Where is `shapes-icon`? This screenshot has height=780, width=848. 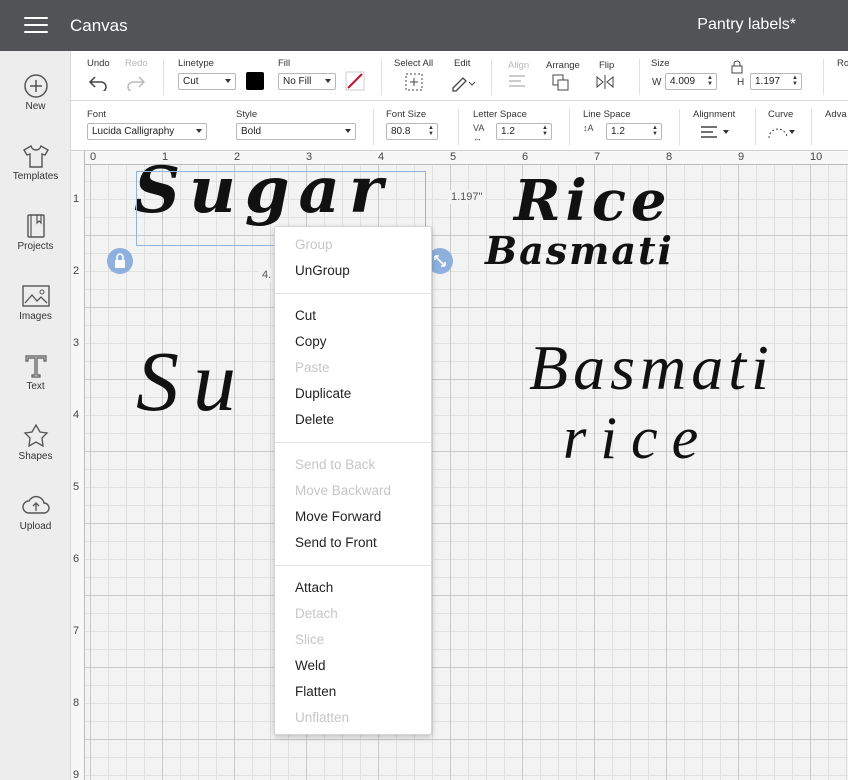
shapes-icon is located at coordinates (35, 435).